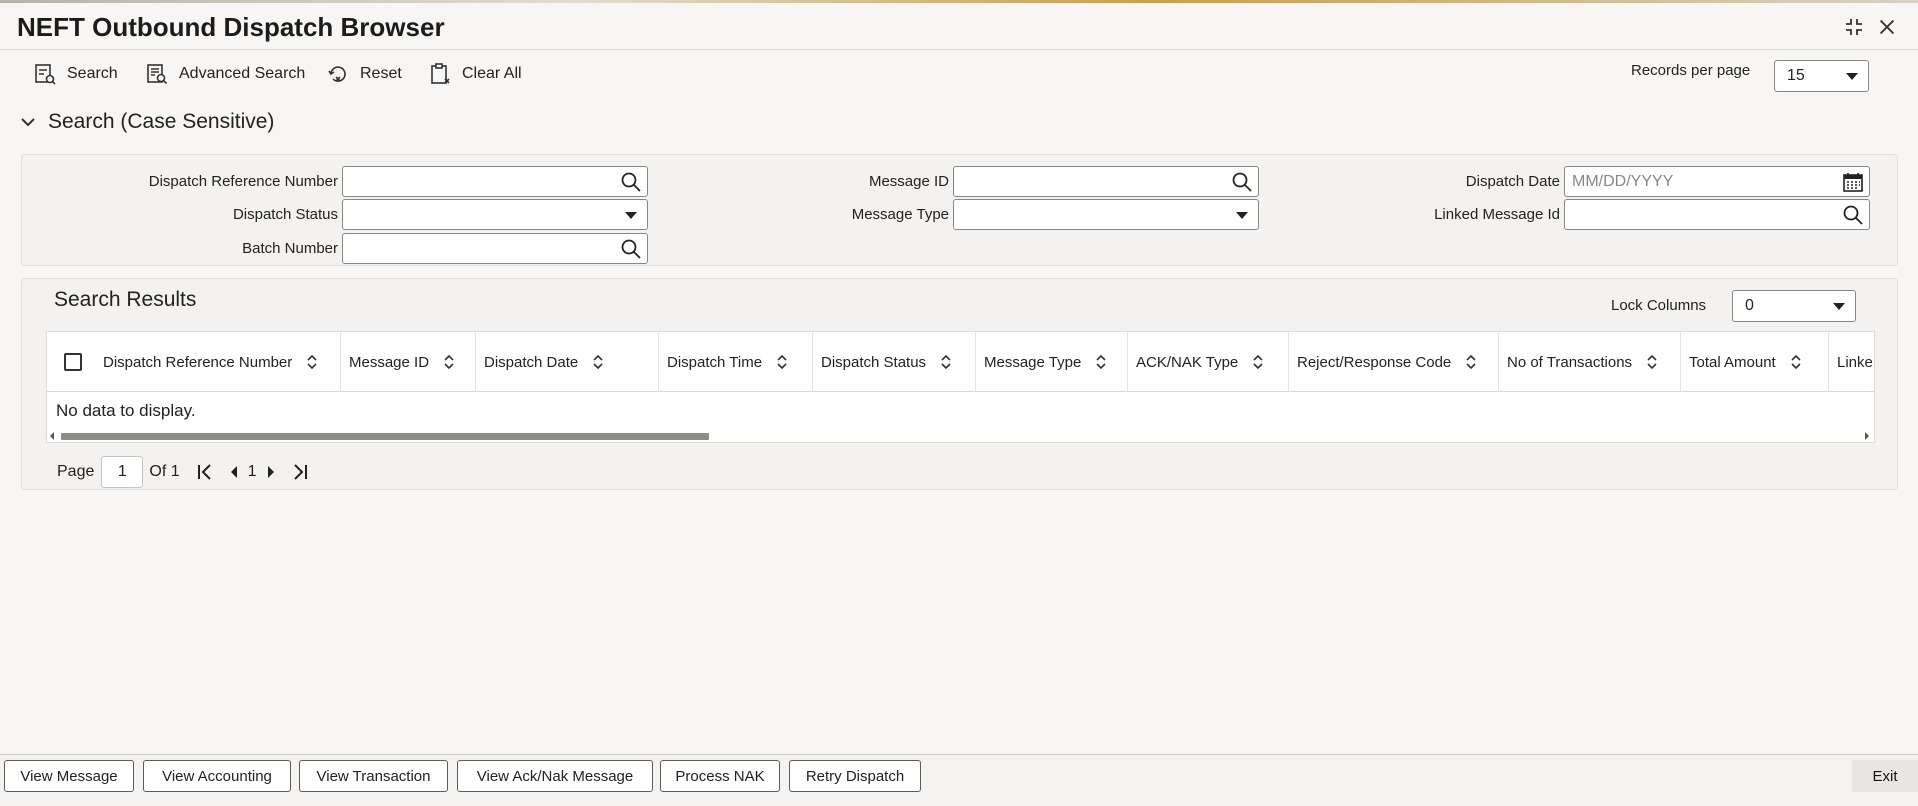 This screenshot has height=806, width=1918. What do you see at coordinates (492, 73) in the screenshot?
I see `clear-all-label: Clear All` at bounding box center [492, 73].